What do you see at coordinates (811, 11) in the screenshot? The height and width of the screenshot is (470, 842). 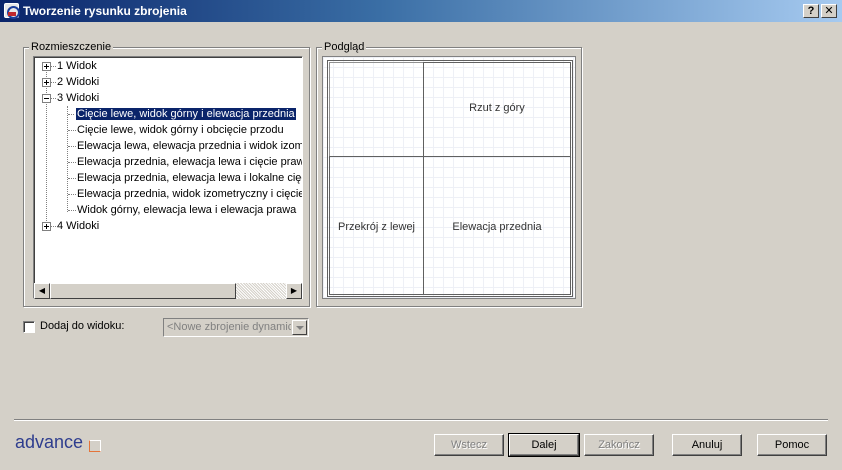 I see `help-title-button: ?` at bounding box center [811, 11].